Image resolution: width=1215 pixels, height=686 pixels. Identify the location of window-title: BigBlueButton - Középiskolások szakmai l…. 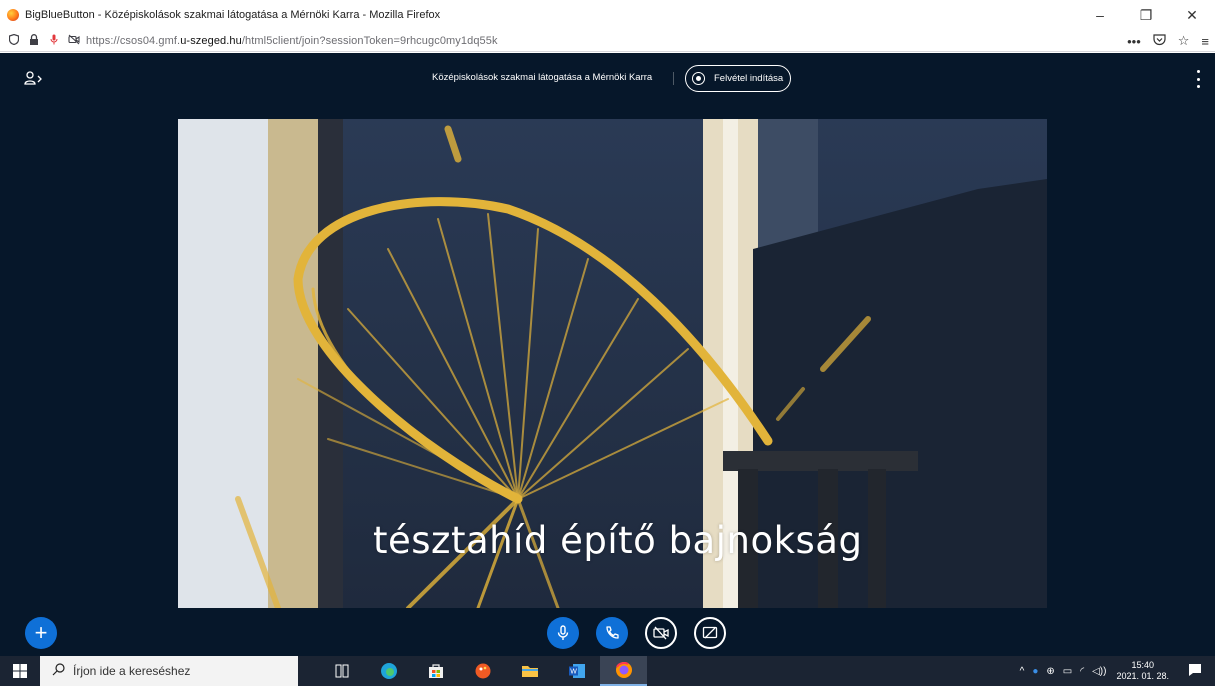
(233, 15).